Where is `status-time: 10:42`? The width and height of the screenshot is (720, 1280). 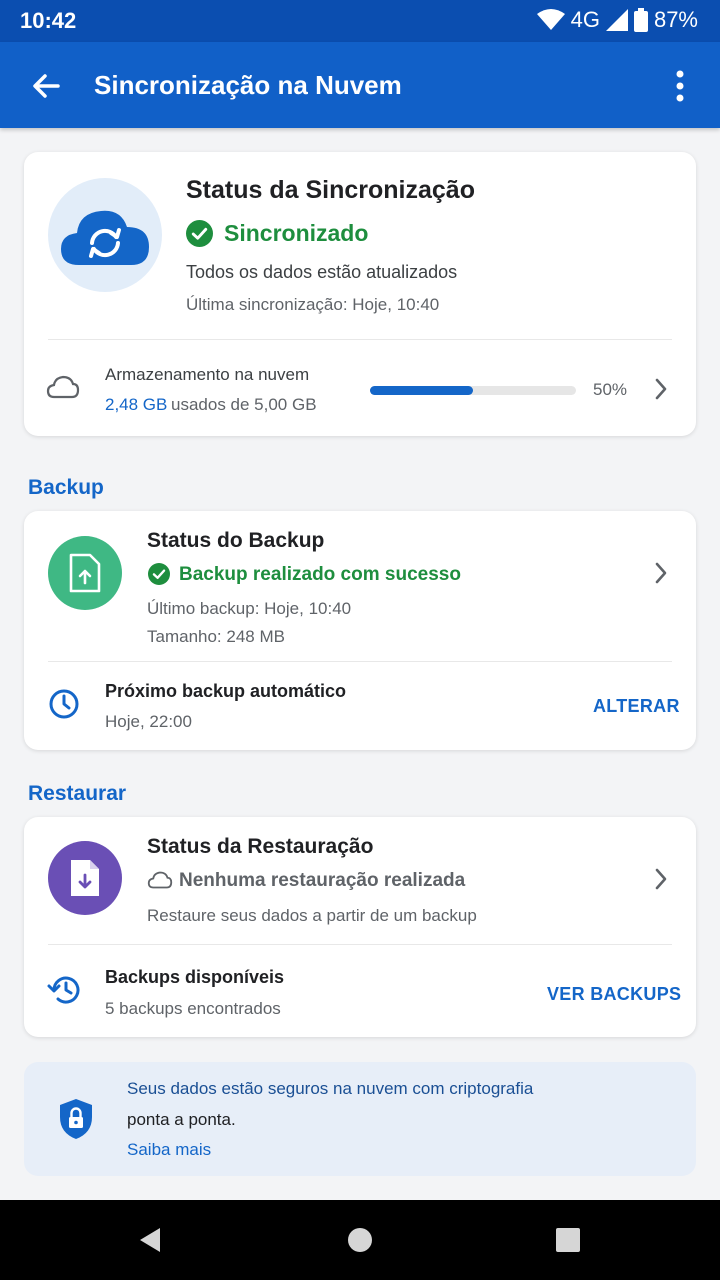 status-time: 10:42 is located at coordinates (48, 20).